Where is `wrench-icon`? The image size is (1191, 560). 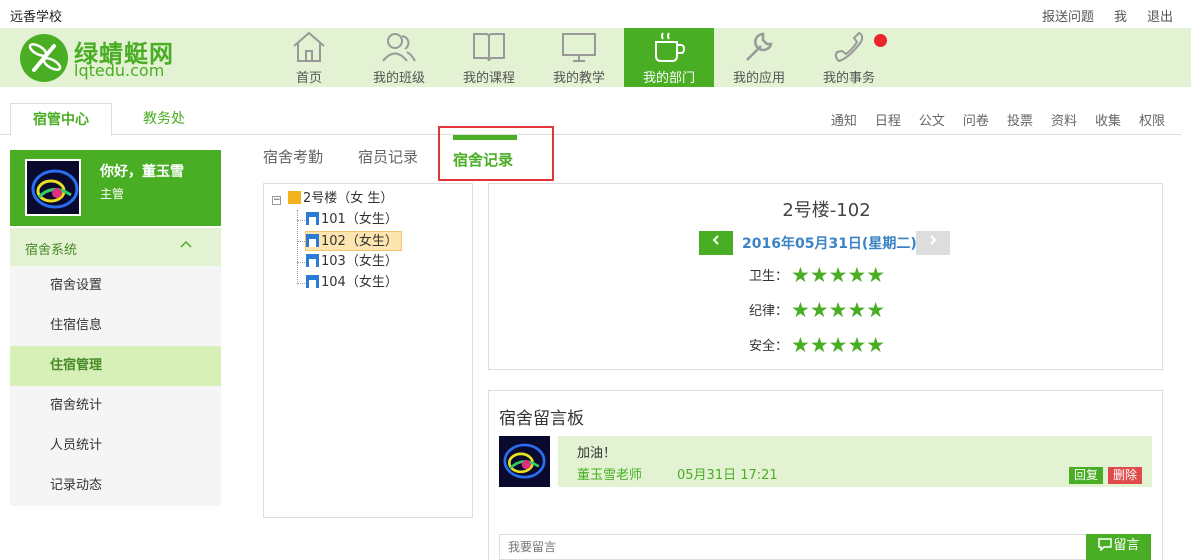 wrench-icon is located at coordinates (759, 46).